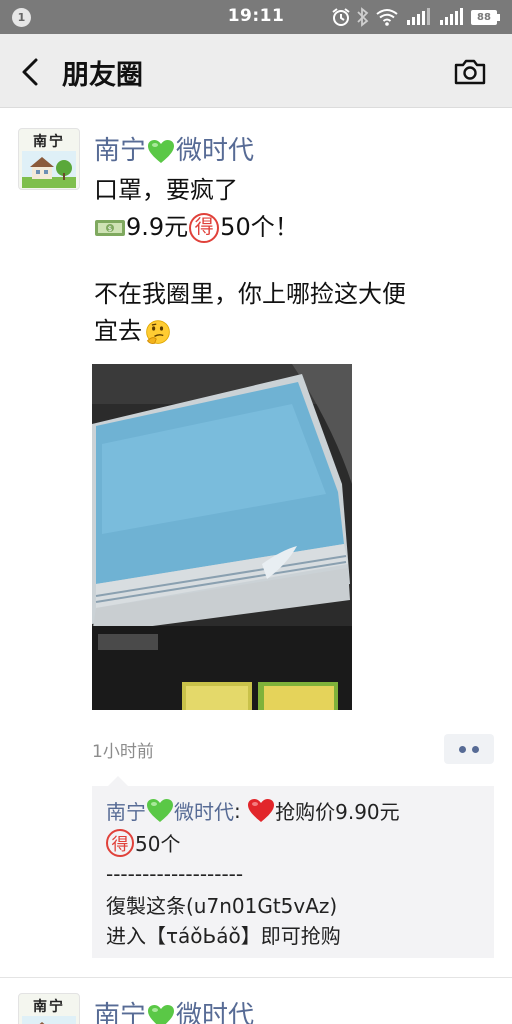 Image resolution: width=512 pixels, height=1024 pixels. I want to click on bluetooth-icon, so click(363, 17).